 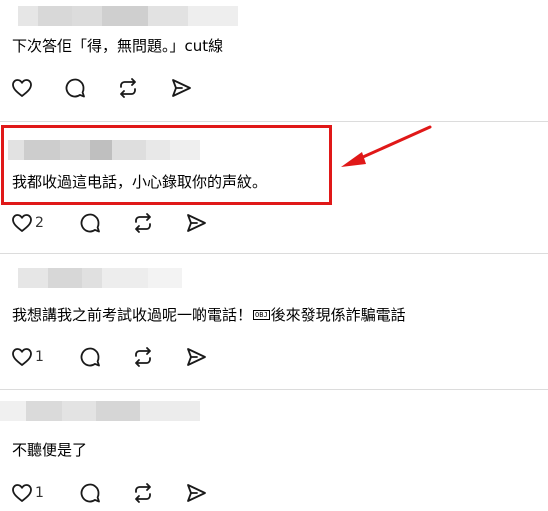 What do you see at coordinates (118, 46) in the screenshot?
I see `comment-text: 下次答佢「得，無問題。」cut線` at bounding box center [118, 46].